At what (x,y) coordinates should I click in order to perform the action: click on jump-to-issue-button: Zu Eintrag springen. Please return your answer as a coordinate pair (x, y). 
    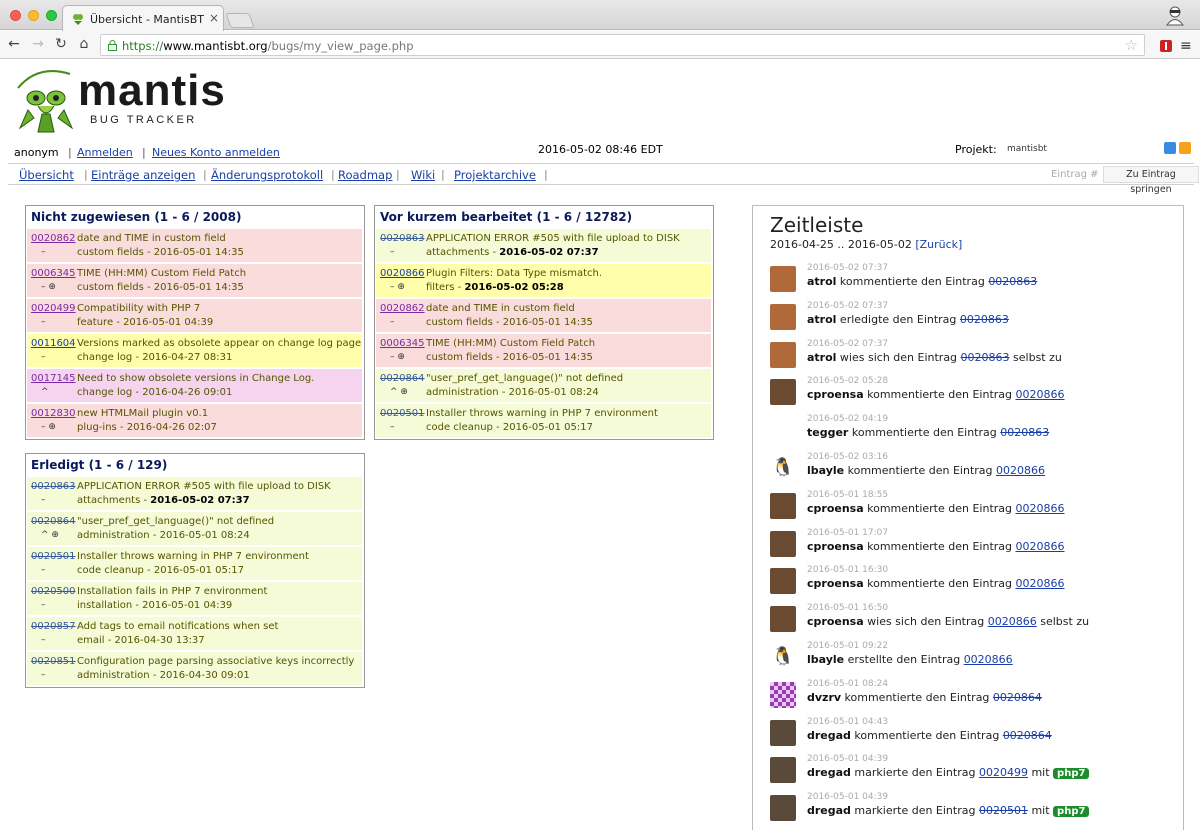
    Looking at the image, I should click on (1151, 180).